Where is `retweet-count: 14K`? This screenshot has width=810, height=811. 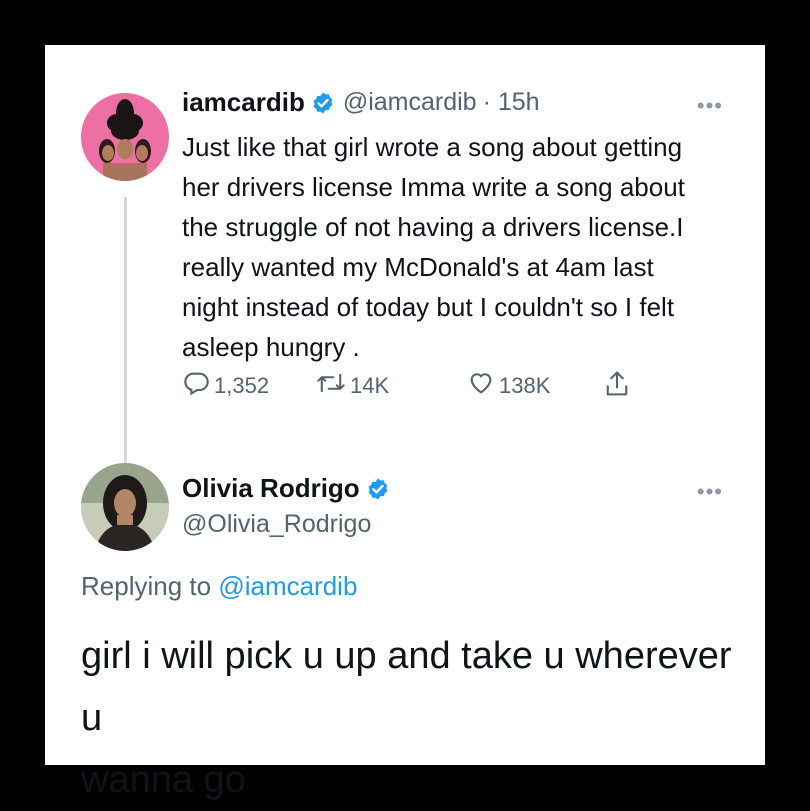
retweet-count: 14K is located at coordinates (370, 385).